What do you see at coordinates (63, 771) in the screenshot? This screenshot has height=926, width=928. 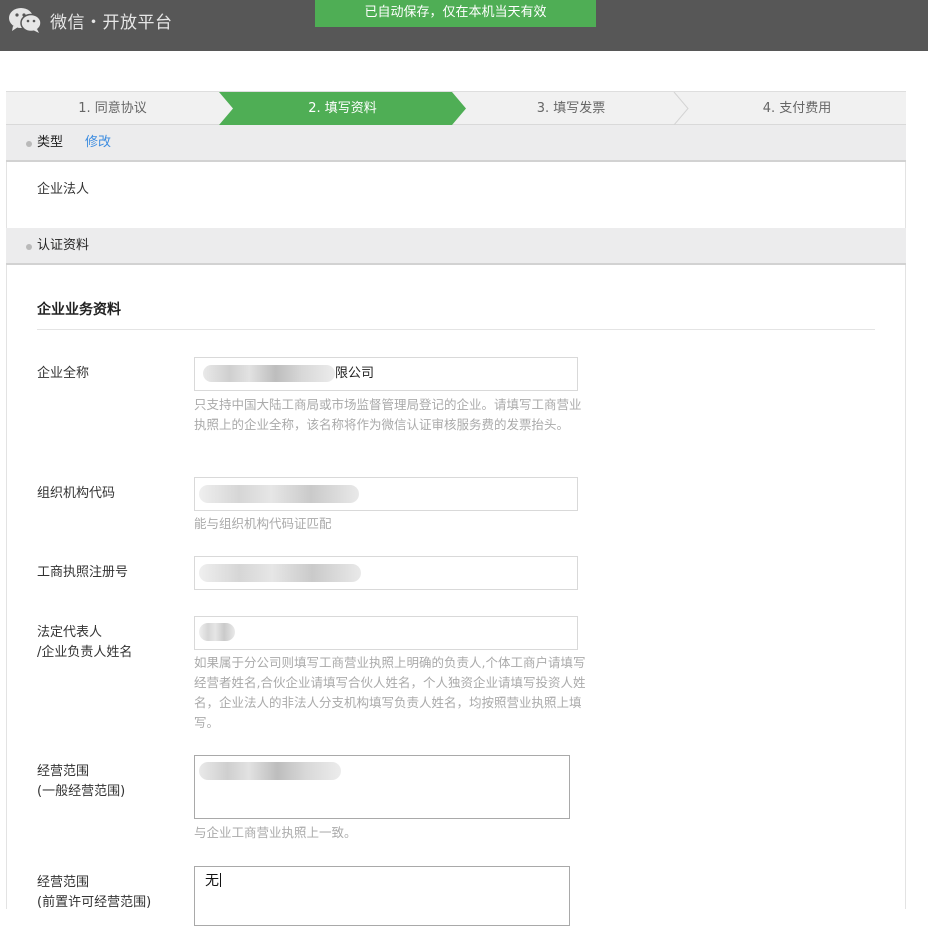 I see `scope-general-label-line1: 经营范围` at bounding box center [63, 771].